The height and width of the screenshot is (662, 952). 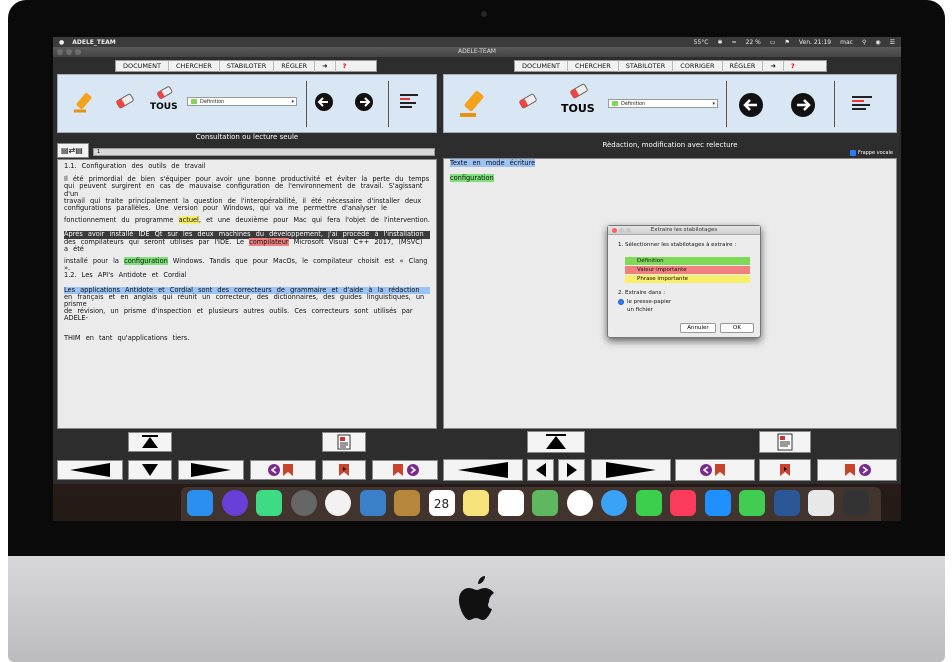 I want to click on zoom-button, so click(x=78, y=52).